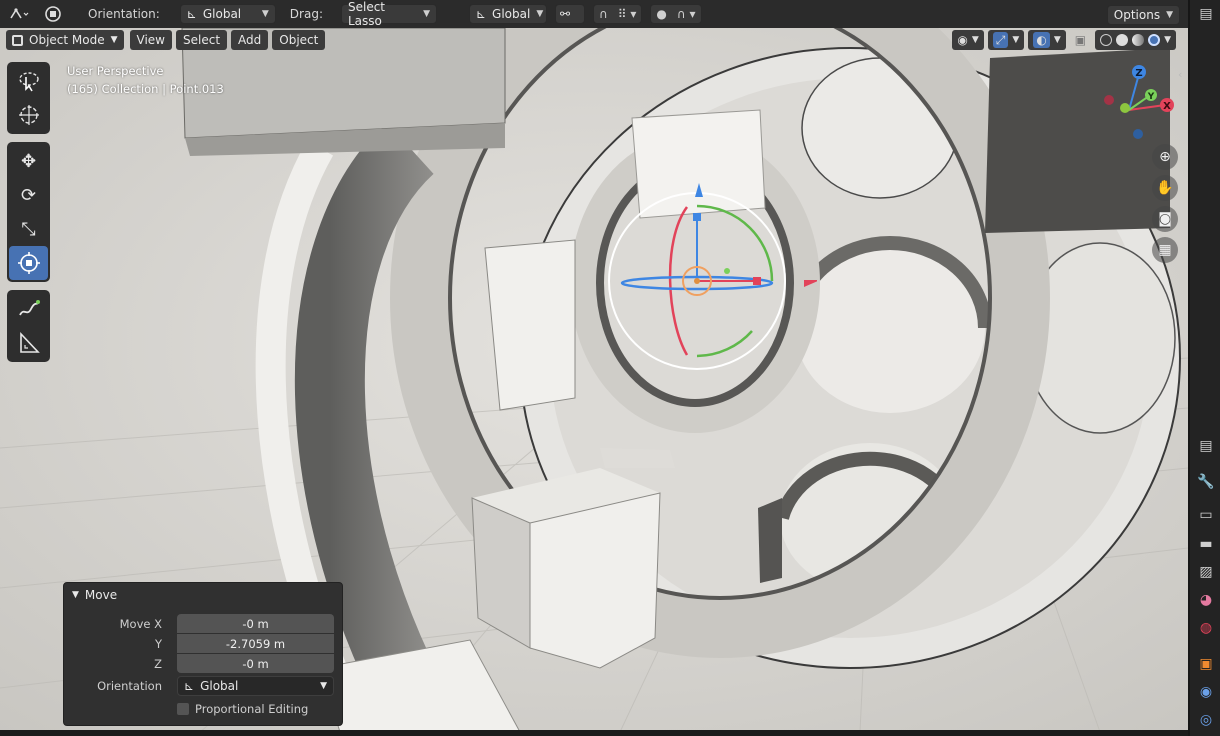  I want to click on rotate-icon: ⟳, so click(28, 195).